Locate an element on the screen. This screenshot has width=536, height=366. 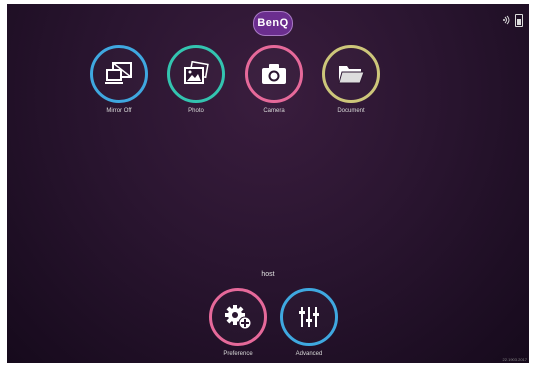
camera-icon is located at coordinates (274, 74).